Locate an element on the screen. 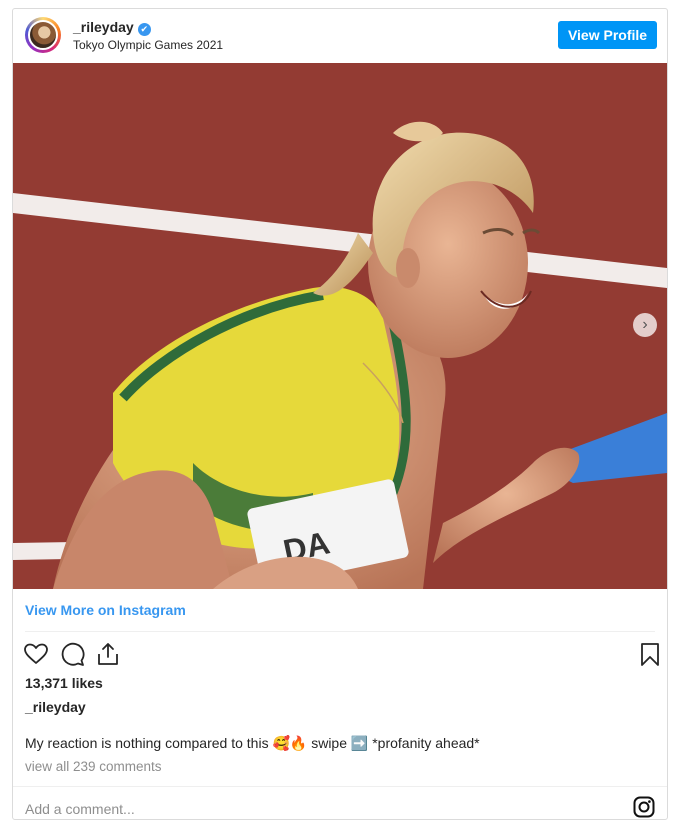  view-all-comments-link: view all 239 comments is located at coordinates (93, 766).